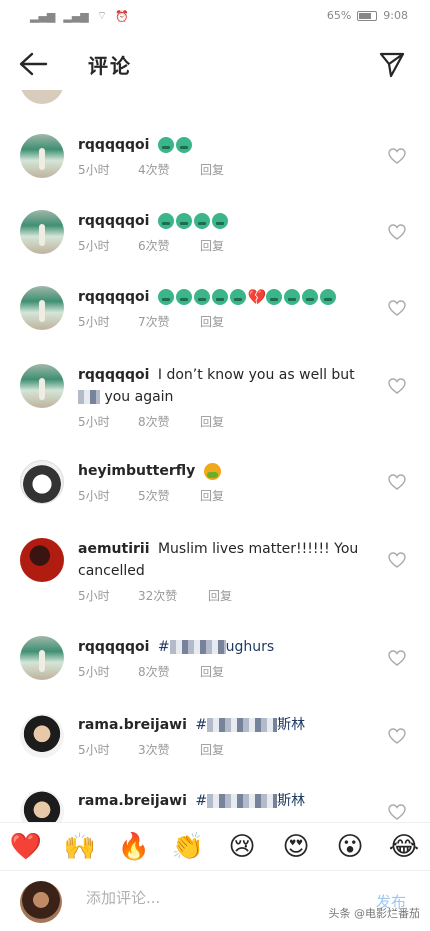 This screenshot has width=430, height=931. I want to click on heart-eyes-reaction-button: 😍, so click(296, 847).